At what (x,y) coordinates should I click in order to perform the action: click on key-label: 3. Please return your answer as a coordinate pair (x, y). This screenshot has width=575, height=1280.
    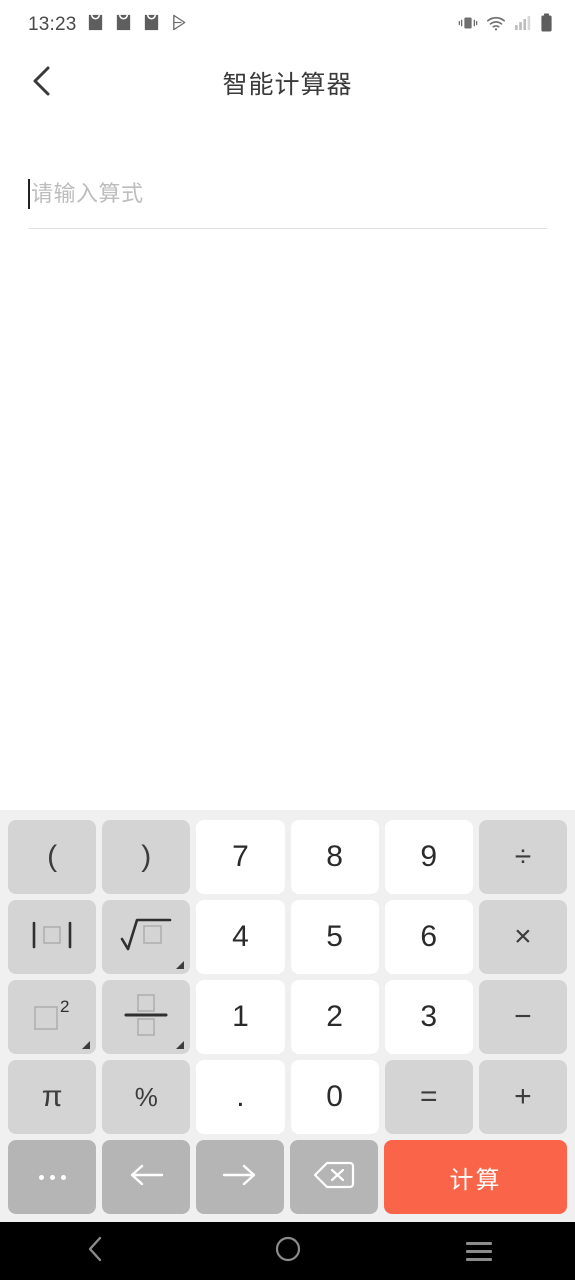
    Looking at the image, I should click on (429, 1016).